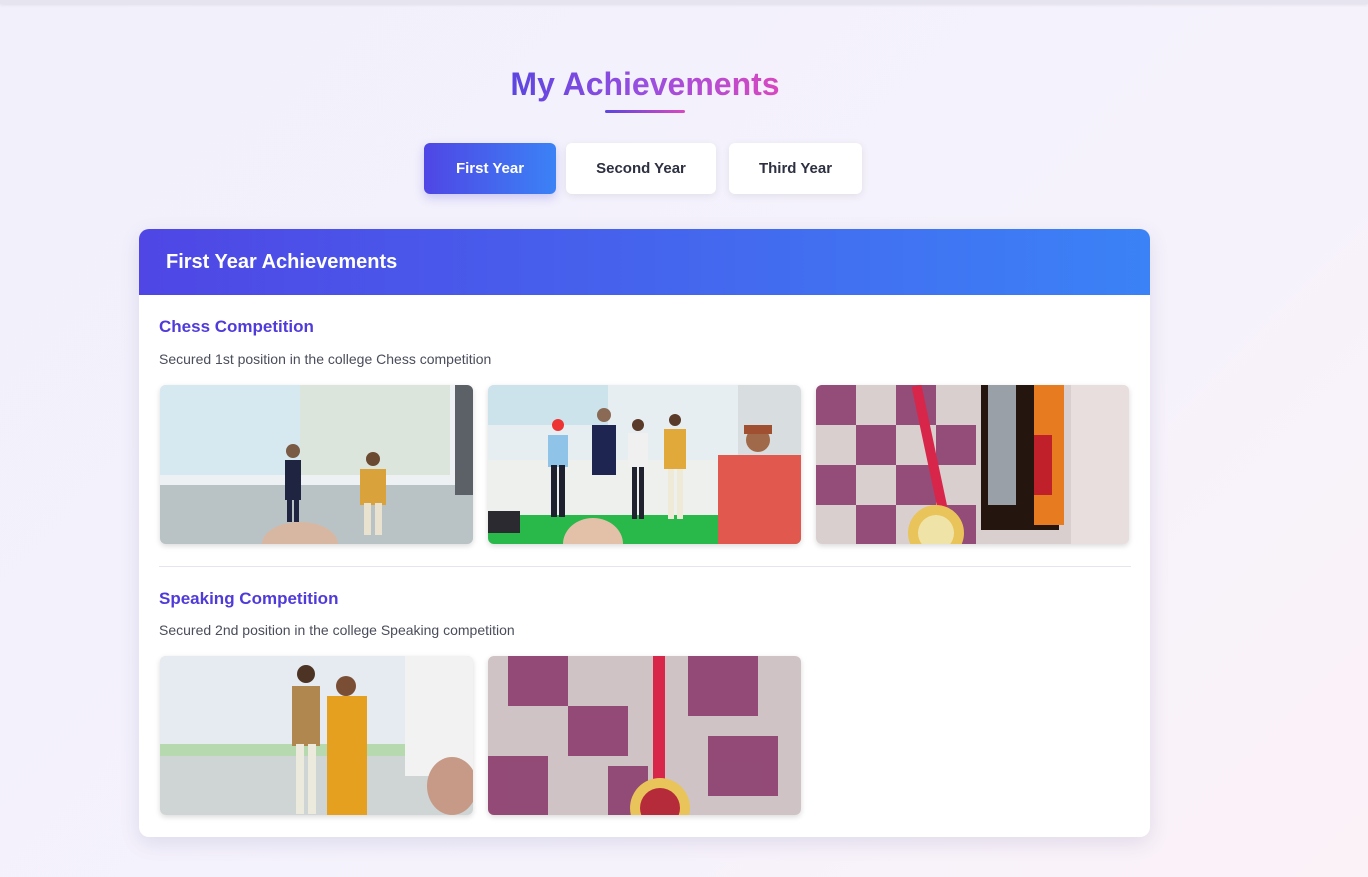  Describe the element at coordinates (236, 326) in the screenshot. I see `achievement-title: Chess Competition` at that location.